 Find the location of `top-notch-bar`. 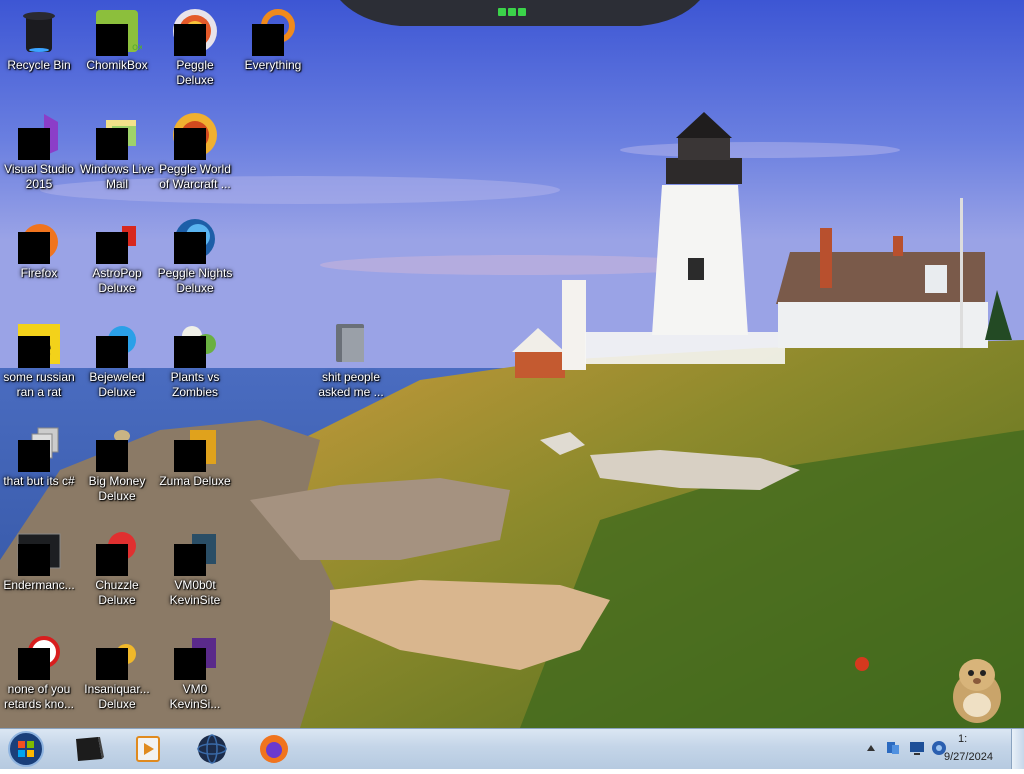

top-notch-bar is located at coordinates (520, 13).